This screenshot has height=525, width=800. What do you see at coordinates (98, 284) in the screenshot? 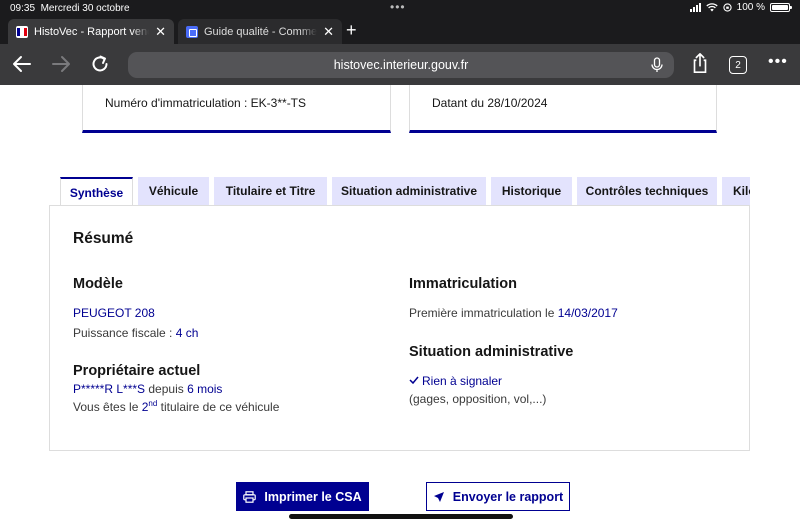
I see `model-heading: Modèle` at bounding box center [98, 284].